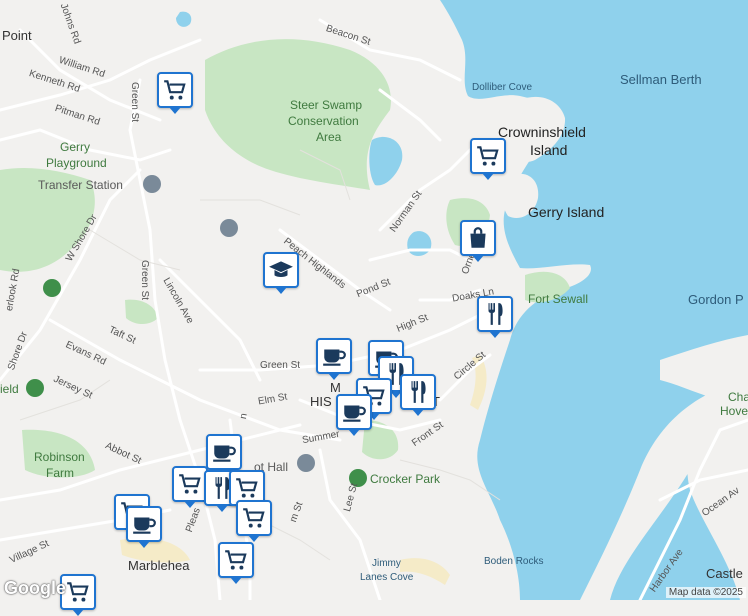 This screenshot has height=616, width=748. I want to click on google-logo: Google, so click(35, 588).